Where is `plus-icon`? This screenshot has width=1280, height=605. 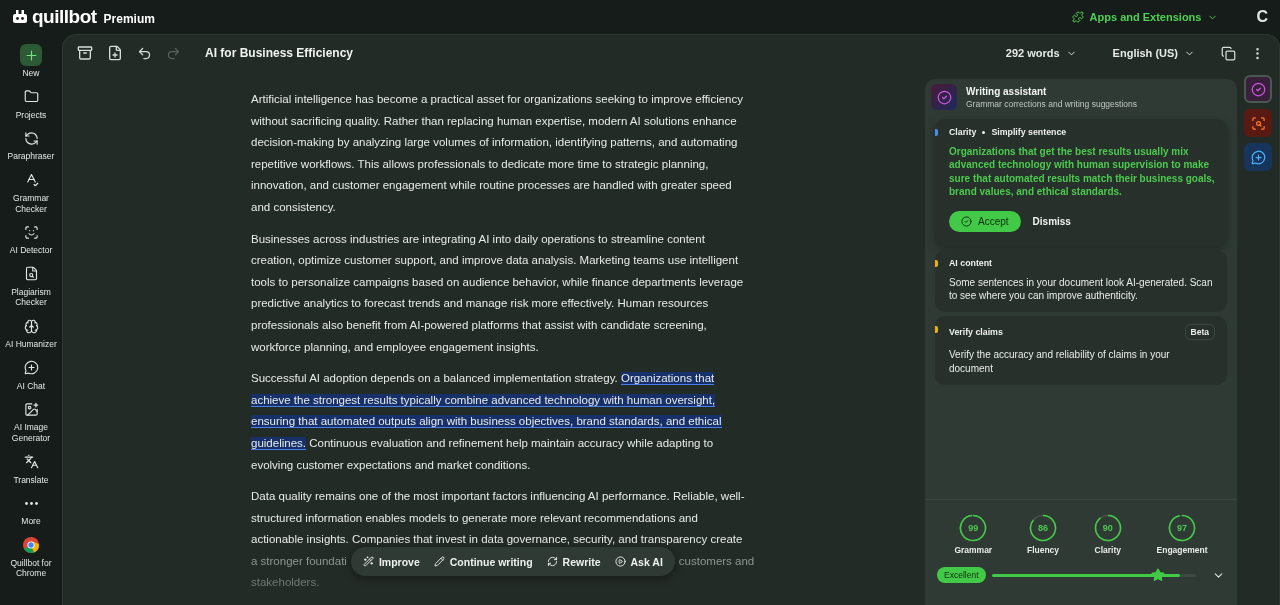
plus-icon is located at coordinates (31, 55).